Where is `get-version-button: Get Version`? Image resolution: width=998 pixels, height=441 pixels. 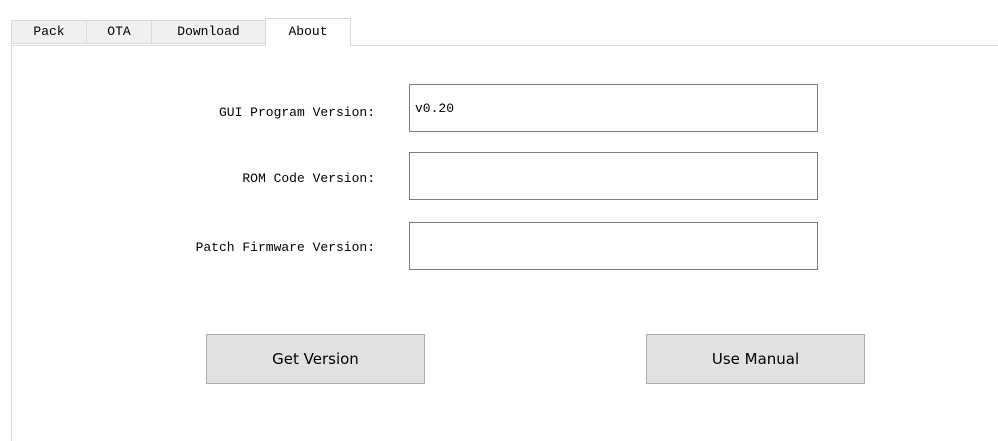 get-version-button: Get Version is located at coordinates (315, 359).